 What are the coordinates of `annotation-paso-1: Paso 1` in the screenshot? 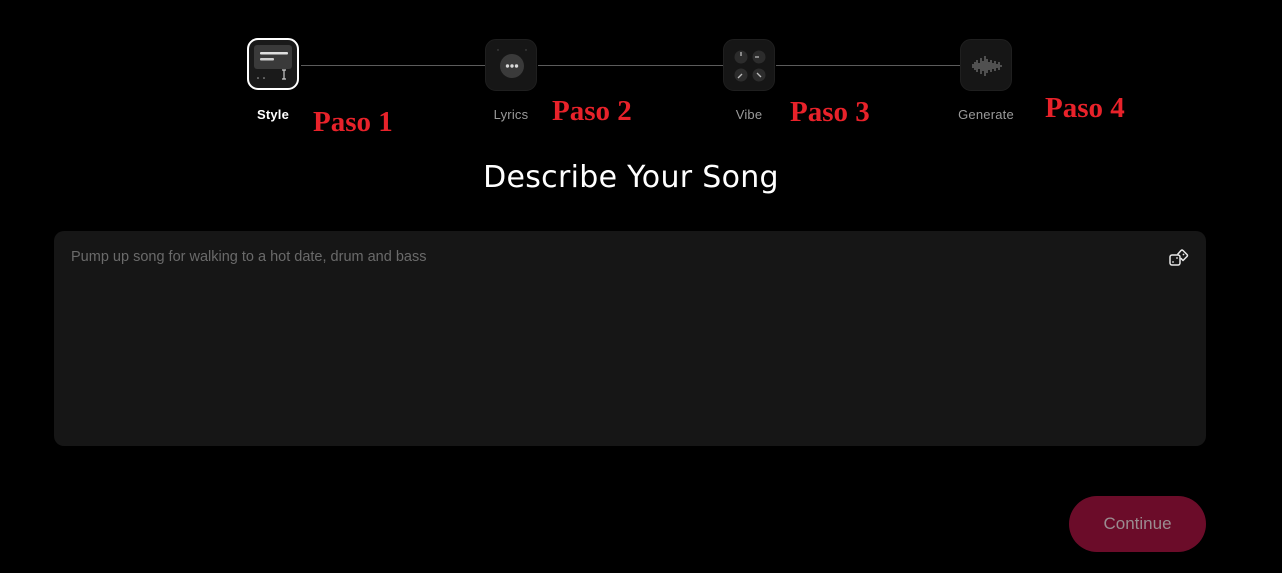 It's located at (353, 122).